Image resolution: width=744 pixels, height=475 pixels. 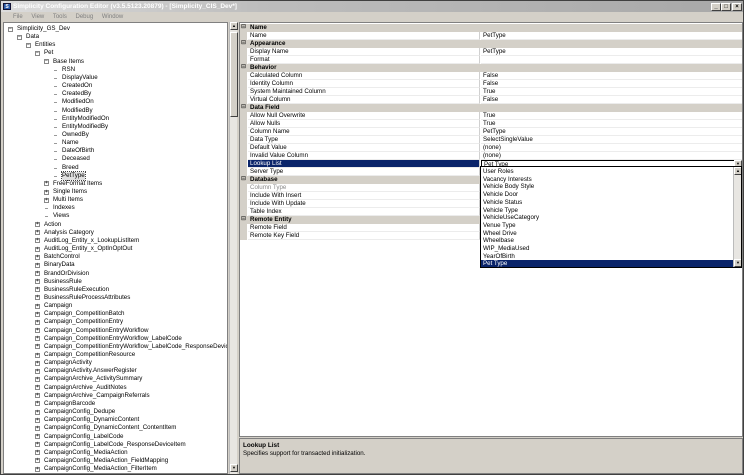 I want to click on property-row: Allow Nulls True, so click(x=491, y=124).